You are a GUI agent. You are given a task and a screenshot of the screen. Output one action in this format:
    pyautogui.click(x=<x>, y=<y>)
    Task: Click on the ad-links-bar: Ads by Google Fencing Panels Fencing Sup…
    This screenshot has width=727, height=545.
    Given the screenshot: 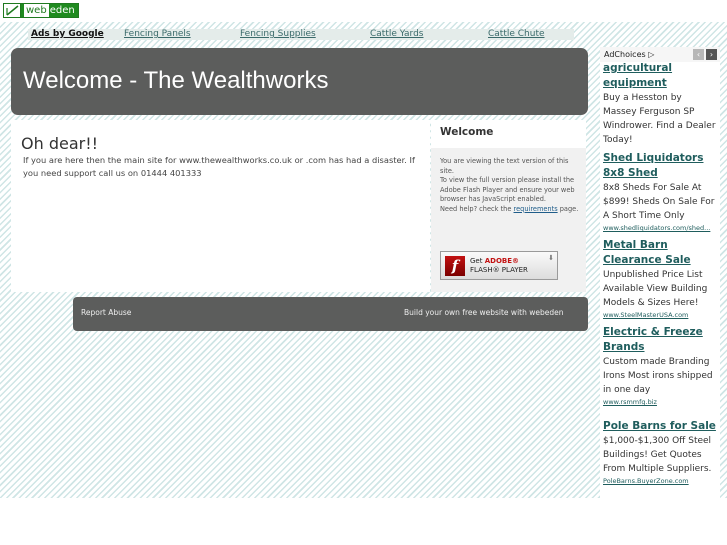 What is the action you would take?
    pyautogui.click(x=301, y=34)
    